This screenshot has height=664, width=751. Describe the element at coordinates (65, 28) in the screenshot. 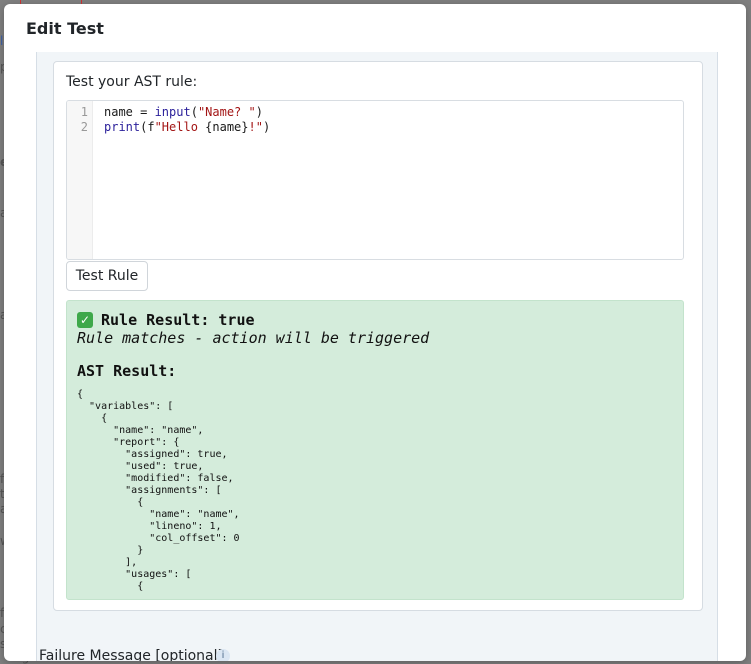

I see `modal-title: Edit Test` at that location.